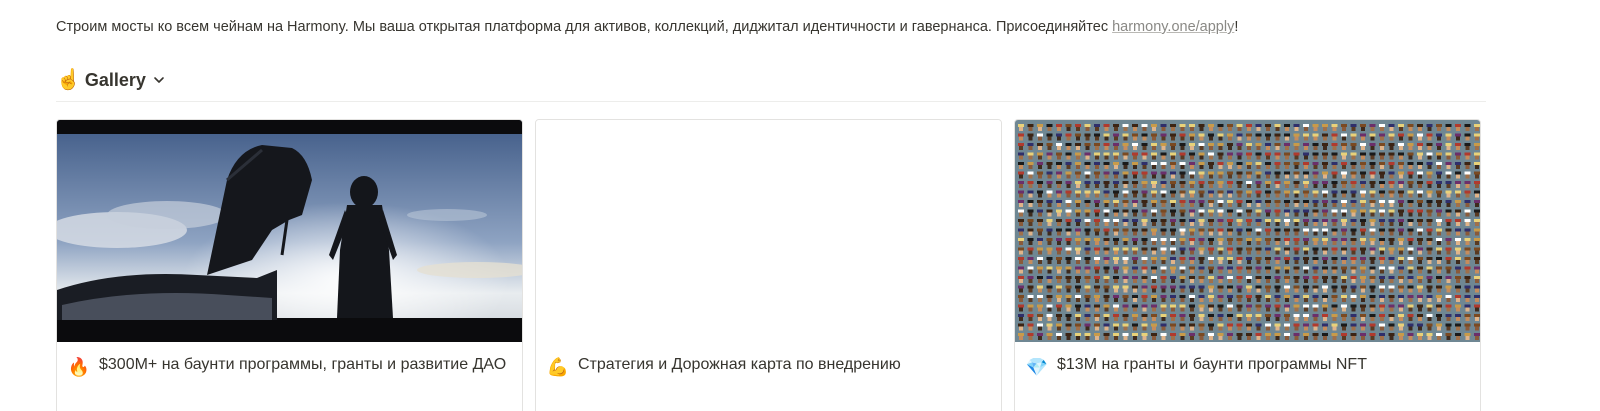 This screenshot has width=1600, height=411. Describe the element at coordinates (1037, 367) in the screenshot. I see `gem-icon: 💎` at that location.